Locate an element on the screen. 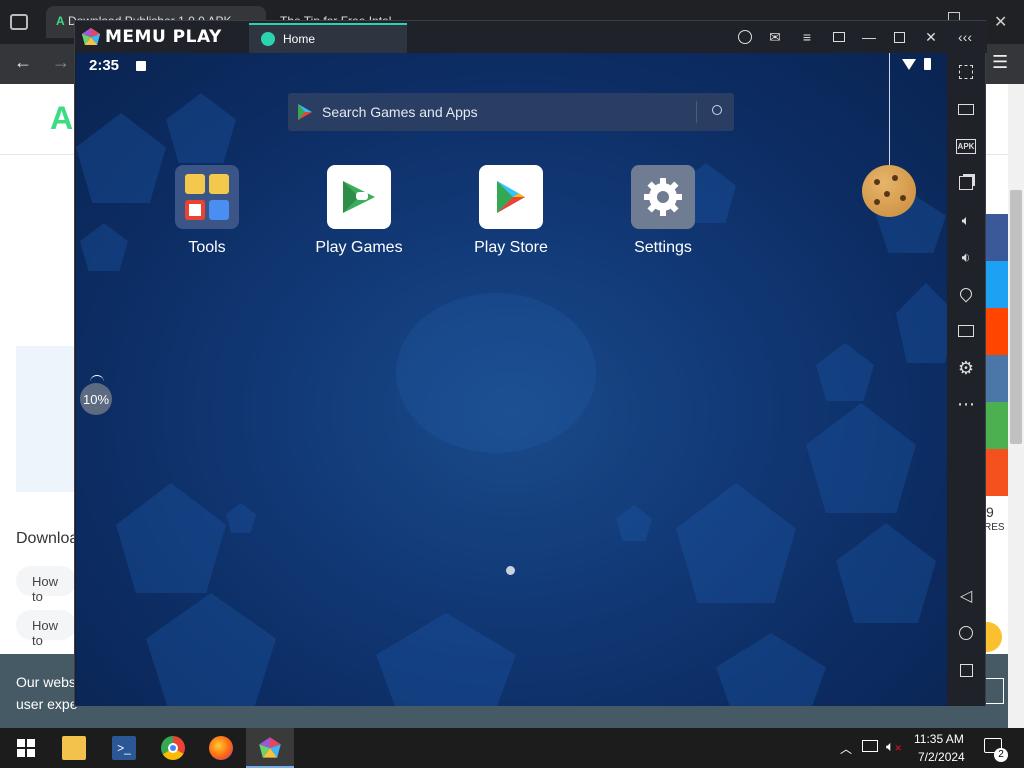 This screenshot has height=768, width=1024. screen-mode-icon is located at coordinates (839, 37).